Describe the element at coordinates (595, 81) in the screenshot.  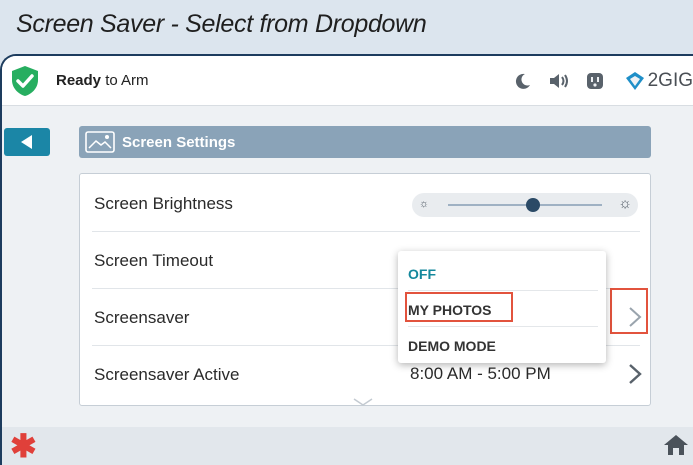
I see `outlet-icon` at that location.